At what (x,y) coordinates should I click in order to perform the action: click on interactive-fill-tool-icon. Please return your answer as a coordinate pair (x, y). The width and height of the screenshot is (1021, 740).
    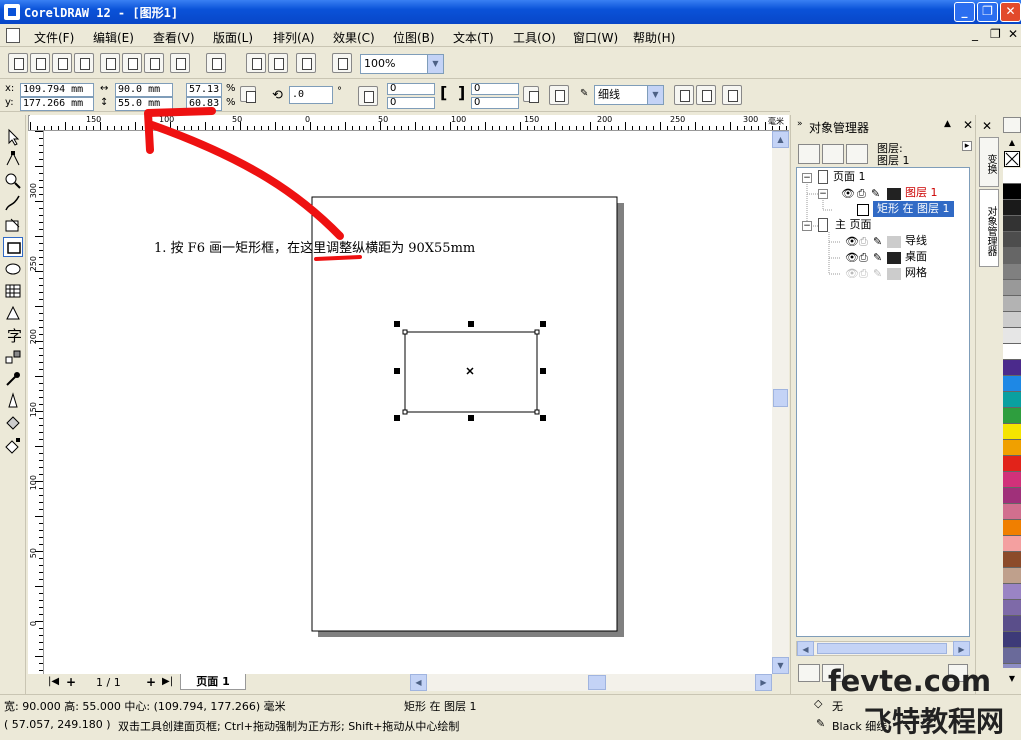
    Looking at the image, I should click on (13, 445).